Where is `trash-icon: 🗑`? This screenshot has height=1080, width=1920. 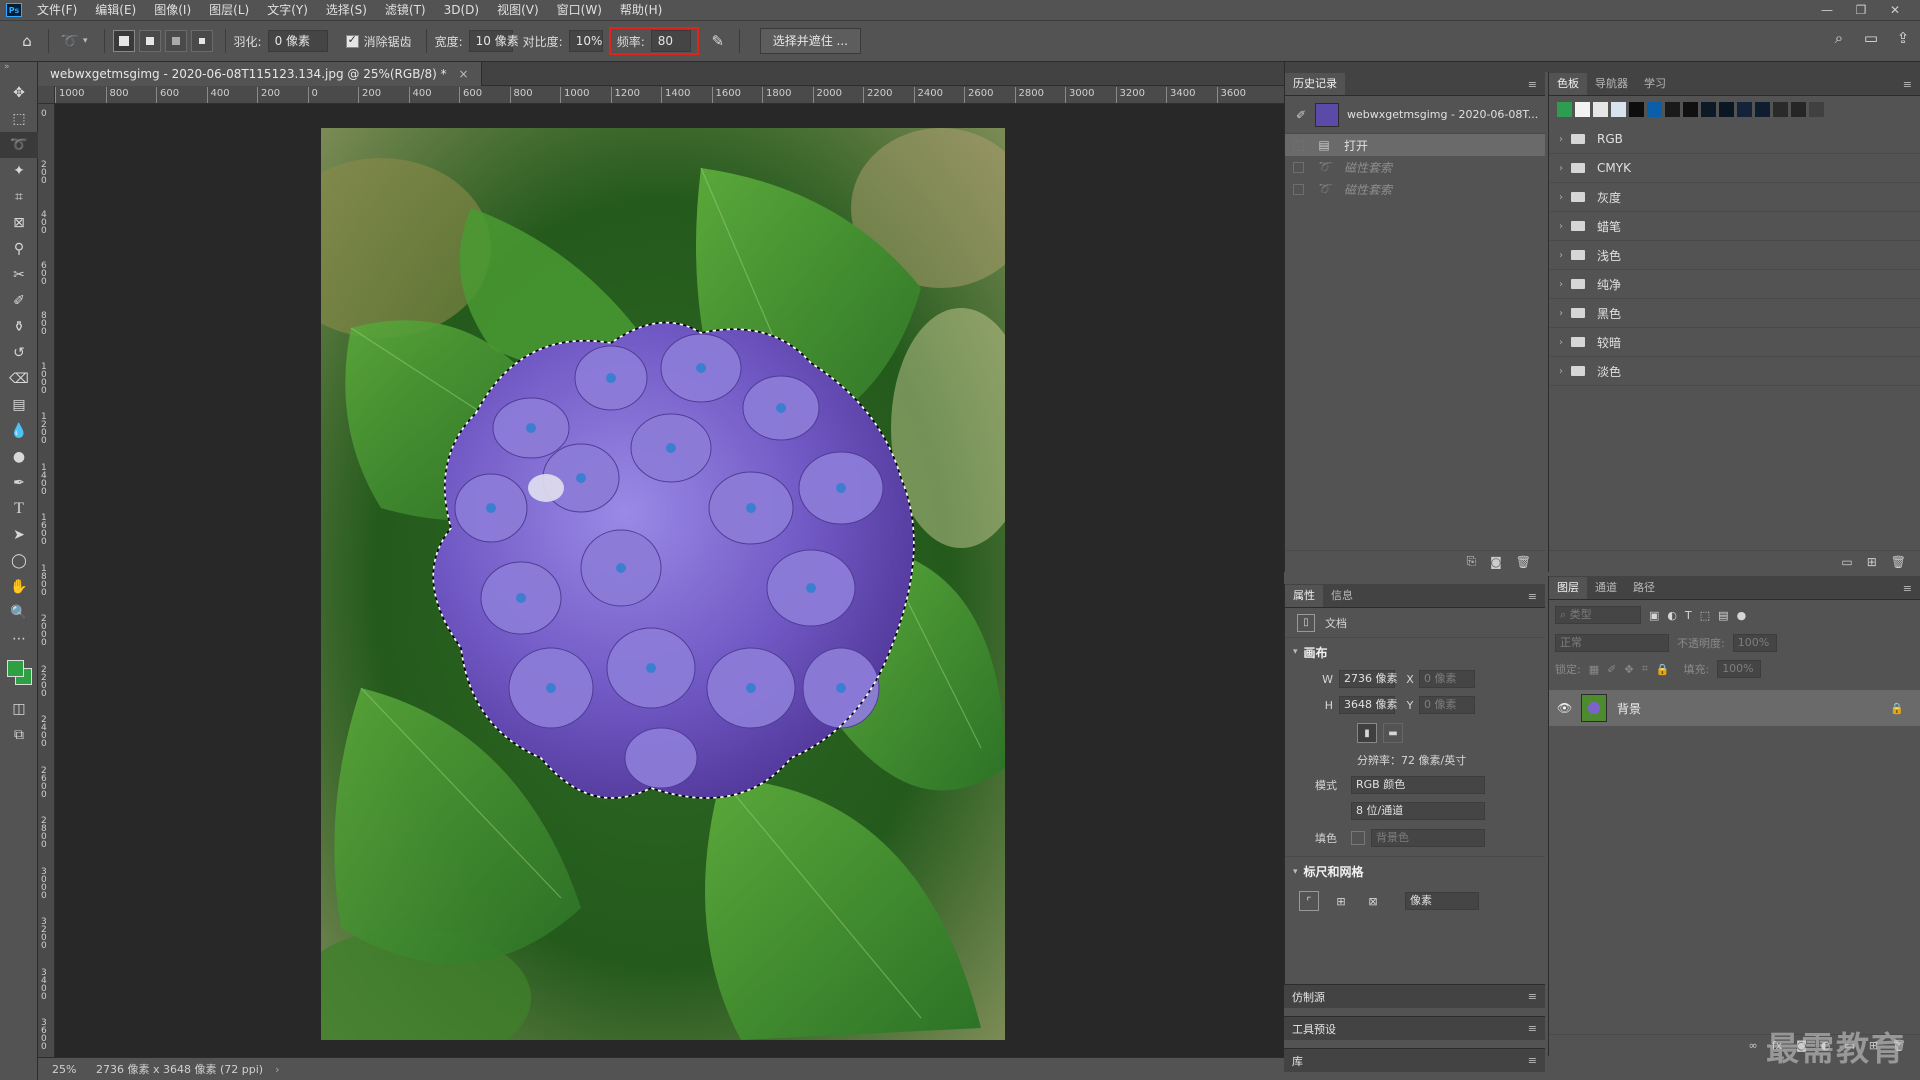 trash-icon: 🗑 is located at coordinates (1898, 562).